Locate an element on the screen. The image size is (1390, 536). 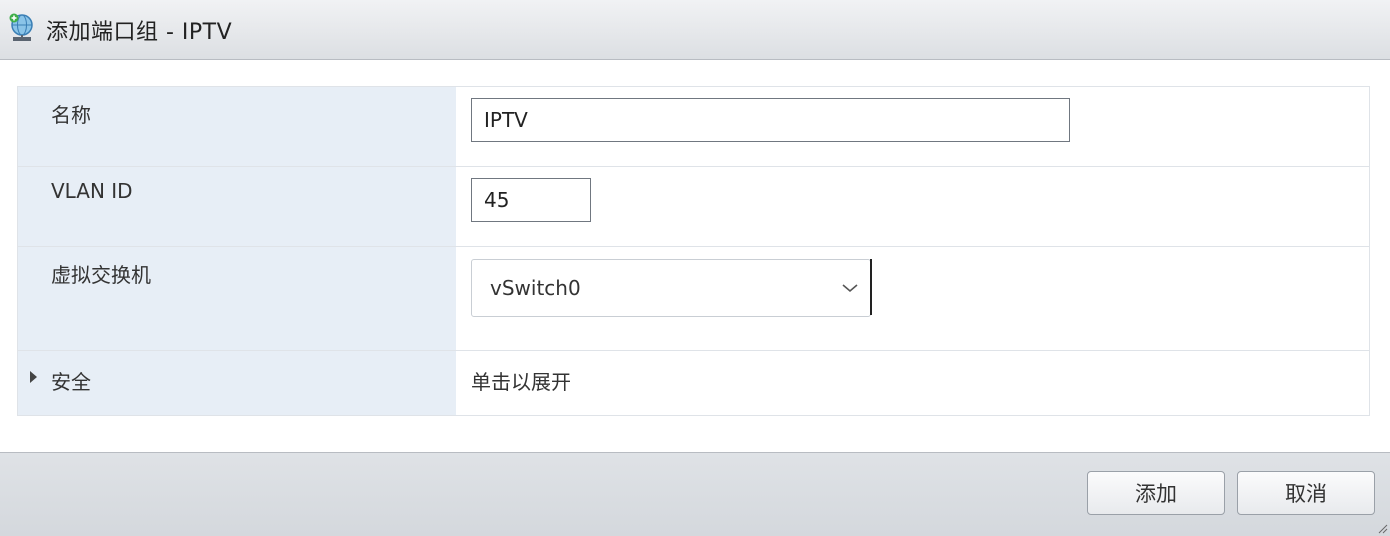
chevron-down-icon is located at coordinates (850, 288).